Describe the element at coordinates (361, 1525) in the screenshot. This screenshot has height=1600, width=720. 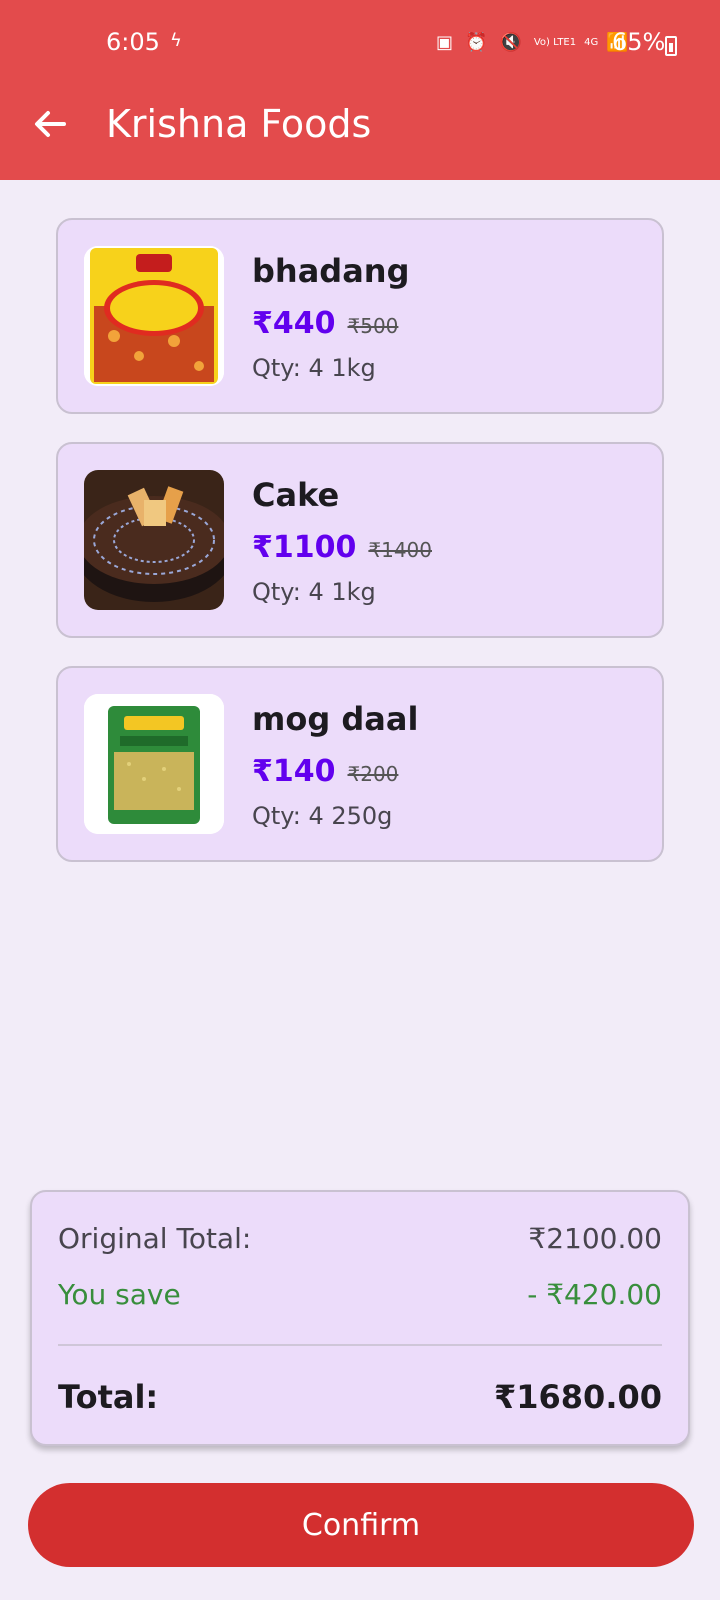
I see `confirm-button: Confirm` at that location.